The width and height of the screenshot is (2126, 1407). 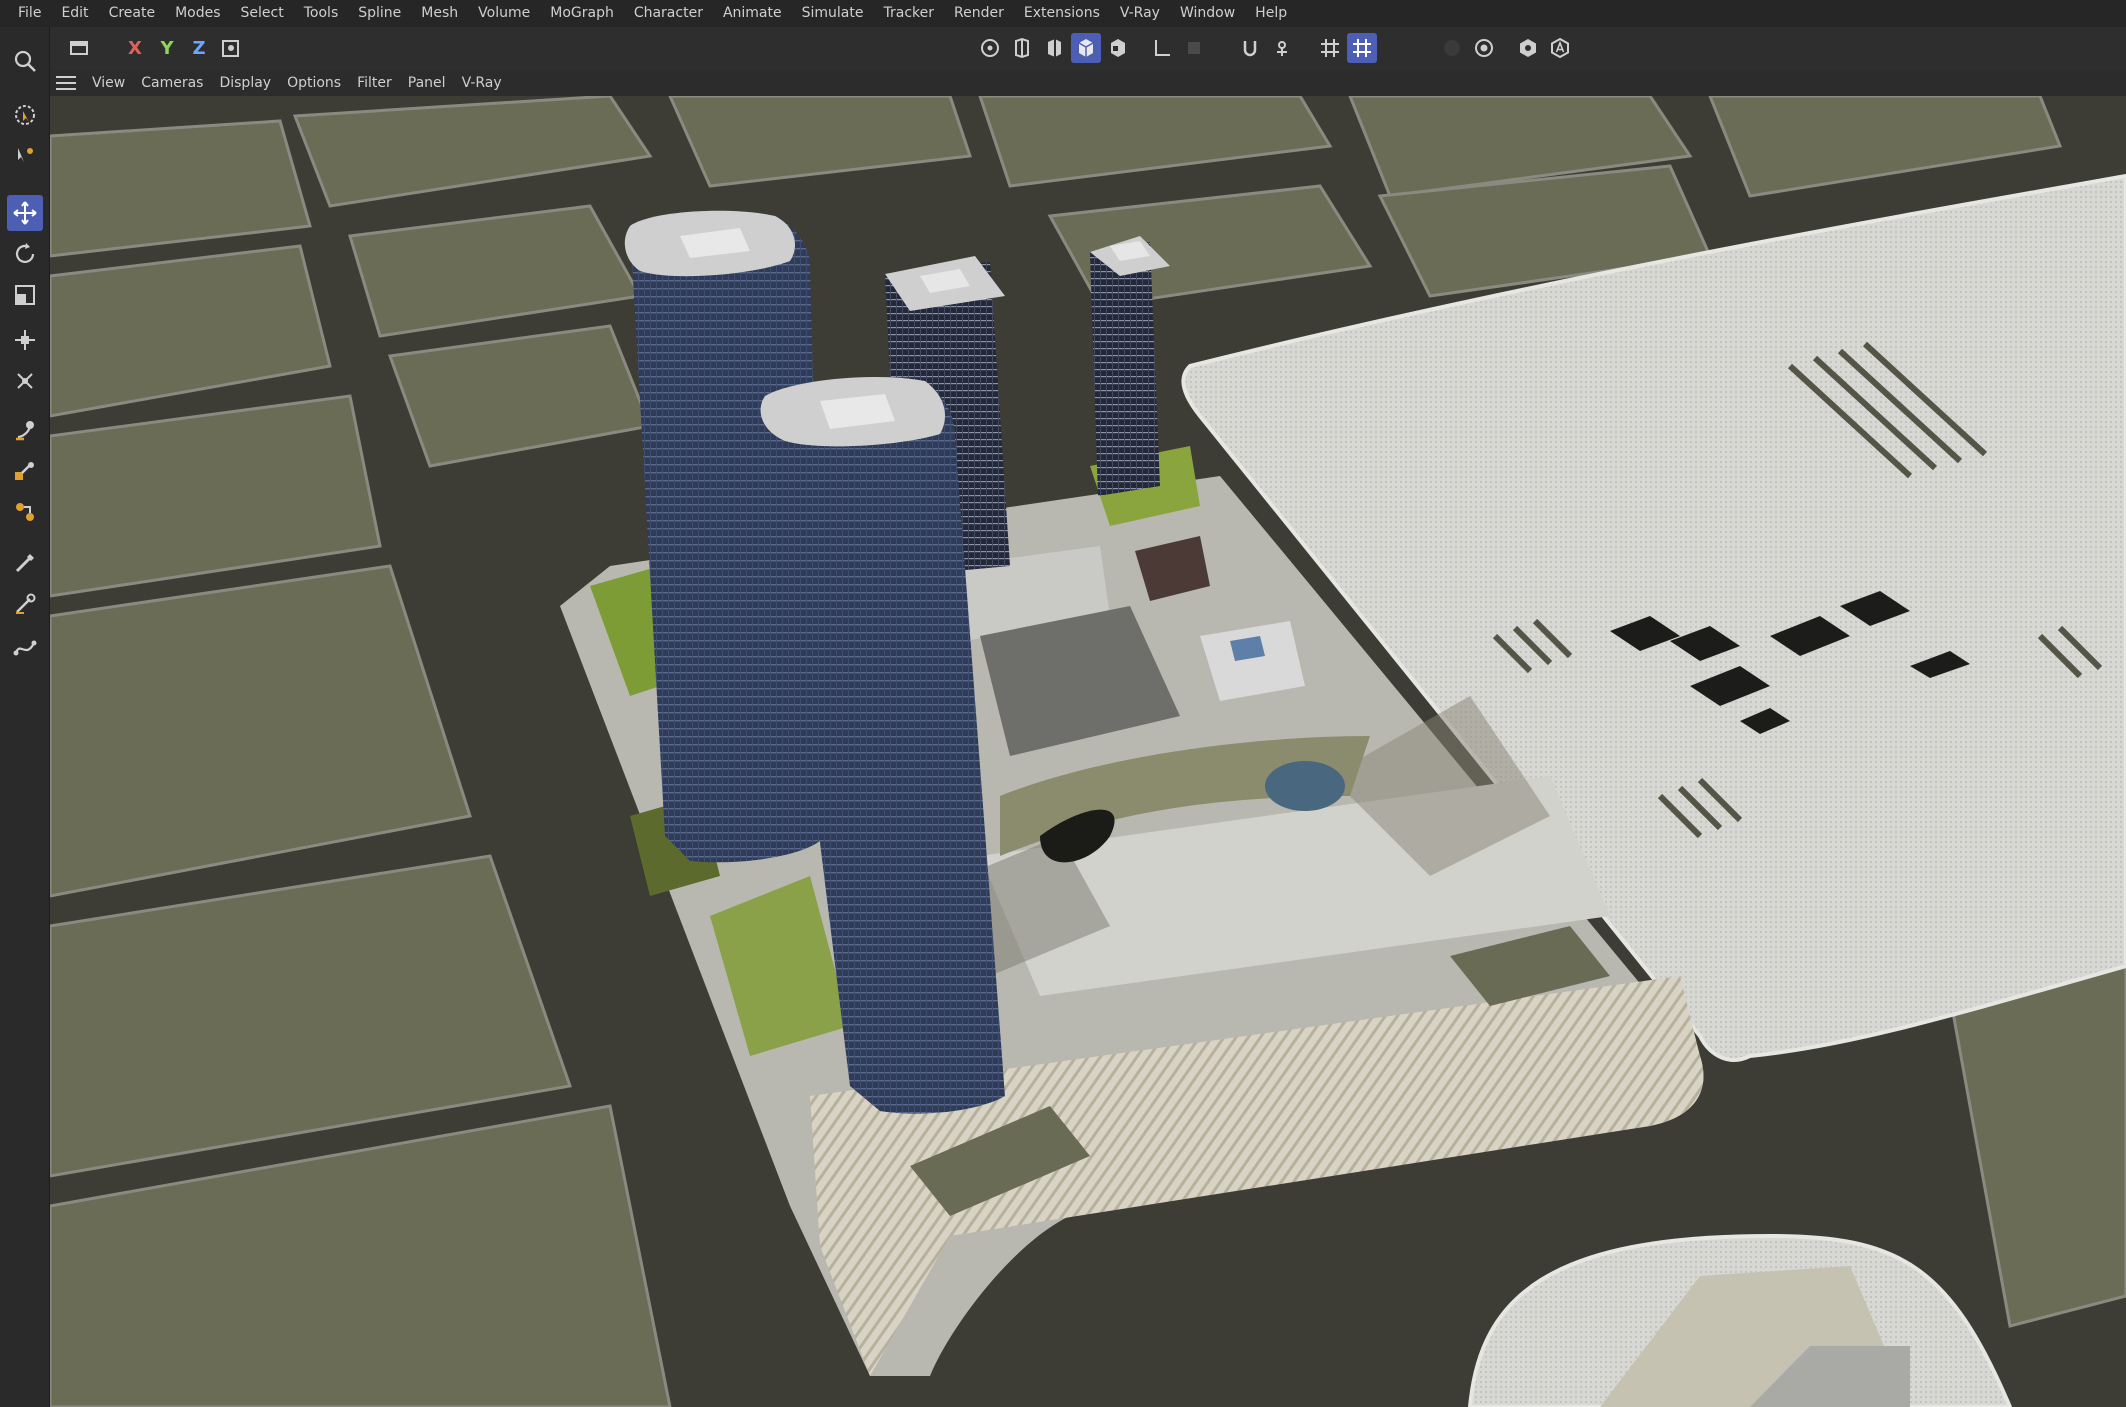 I want to click on viewport-menu-panel: Panel, so click(x=427, y=83).